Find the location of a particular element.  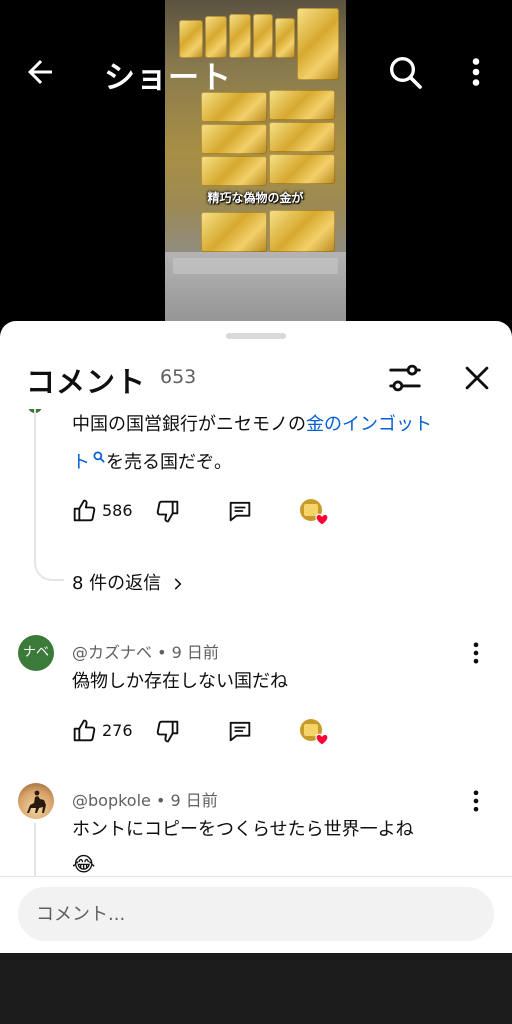

author-handle: @カズナベ is located at coordinates (112, 652).